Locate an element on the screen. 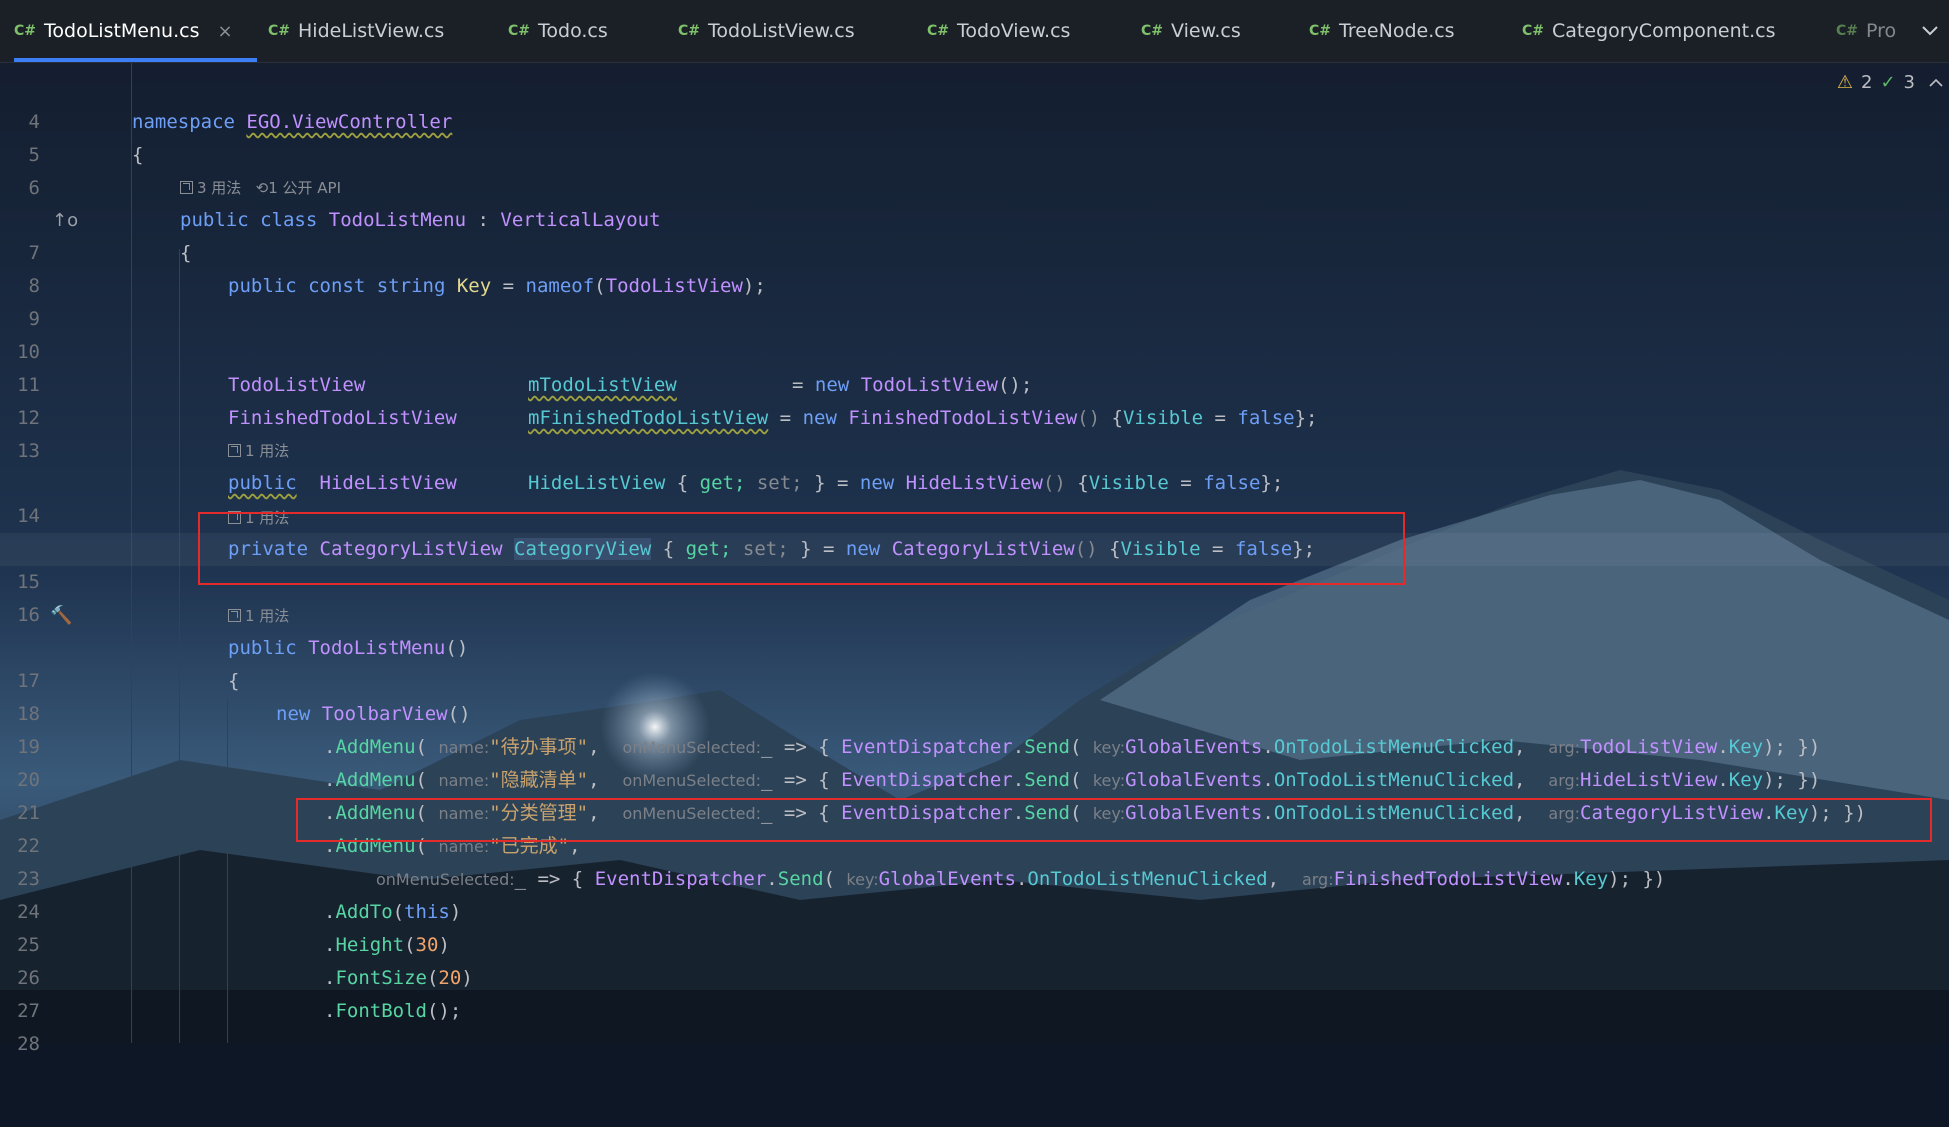 This screenshot has width=1949, height=1127. code-line: 27 .FontSize(20) is located at coordinates (974, 992).